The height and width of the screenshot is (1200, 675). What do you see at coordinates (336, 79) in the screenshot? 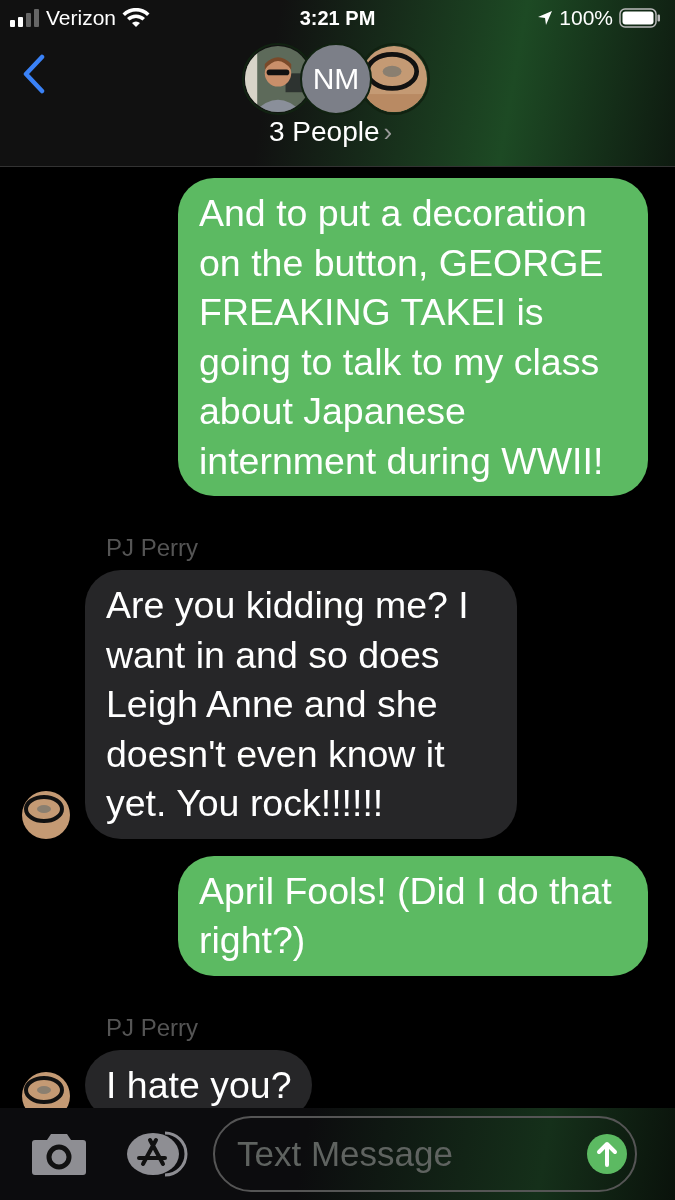
I see `contact-avatar: NM` at bounding box center [336, 79].